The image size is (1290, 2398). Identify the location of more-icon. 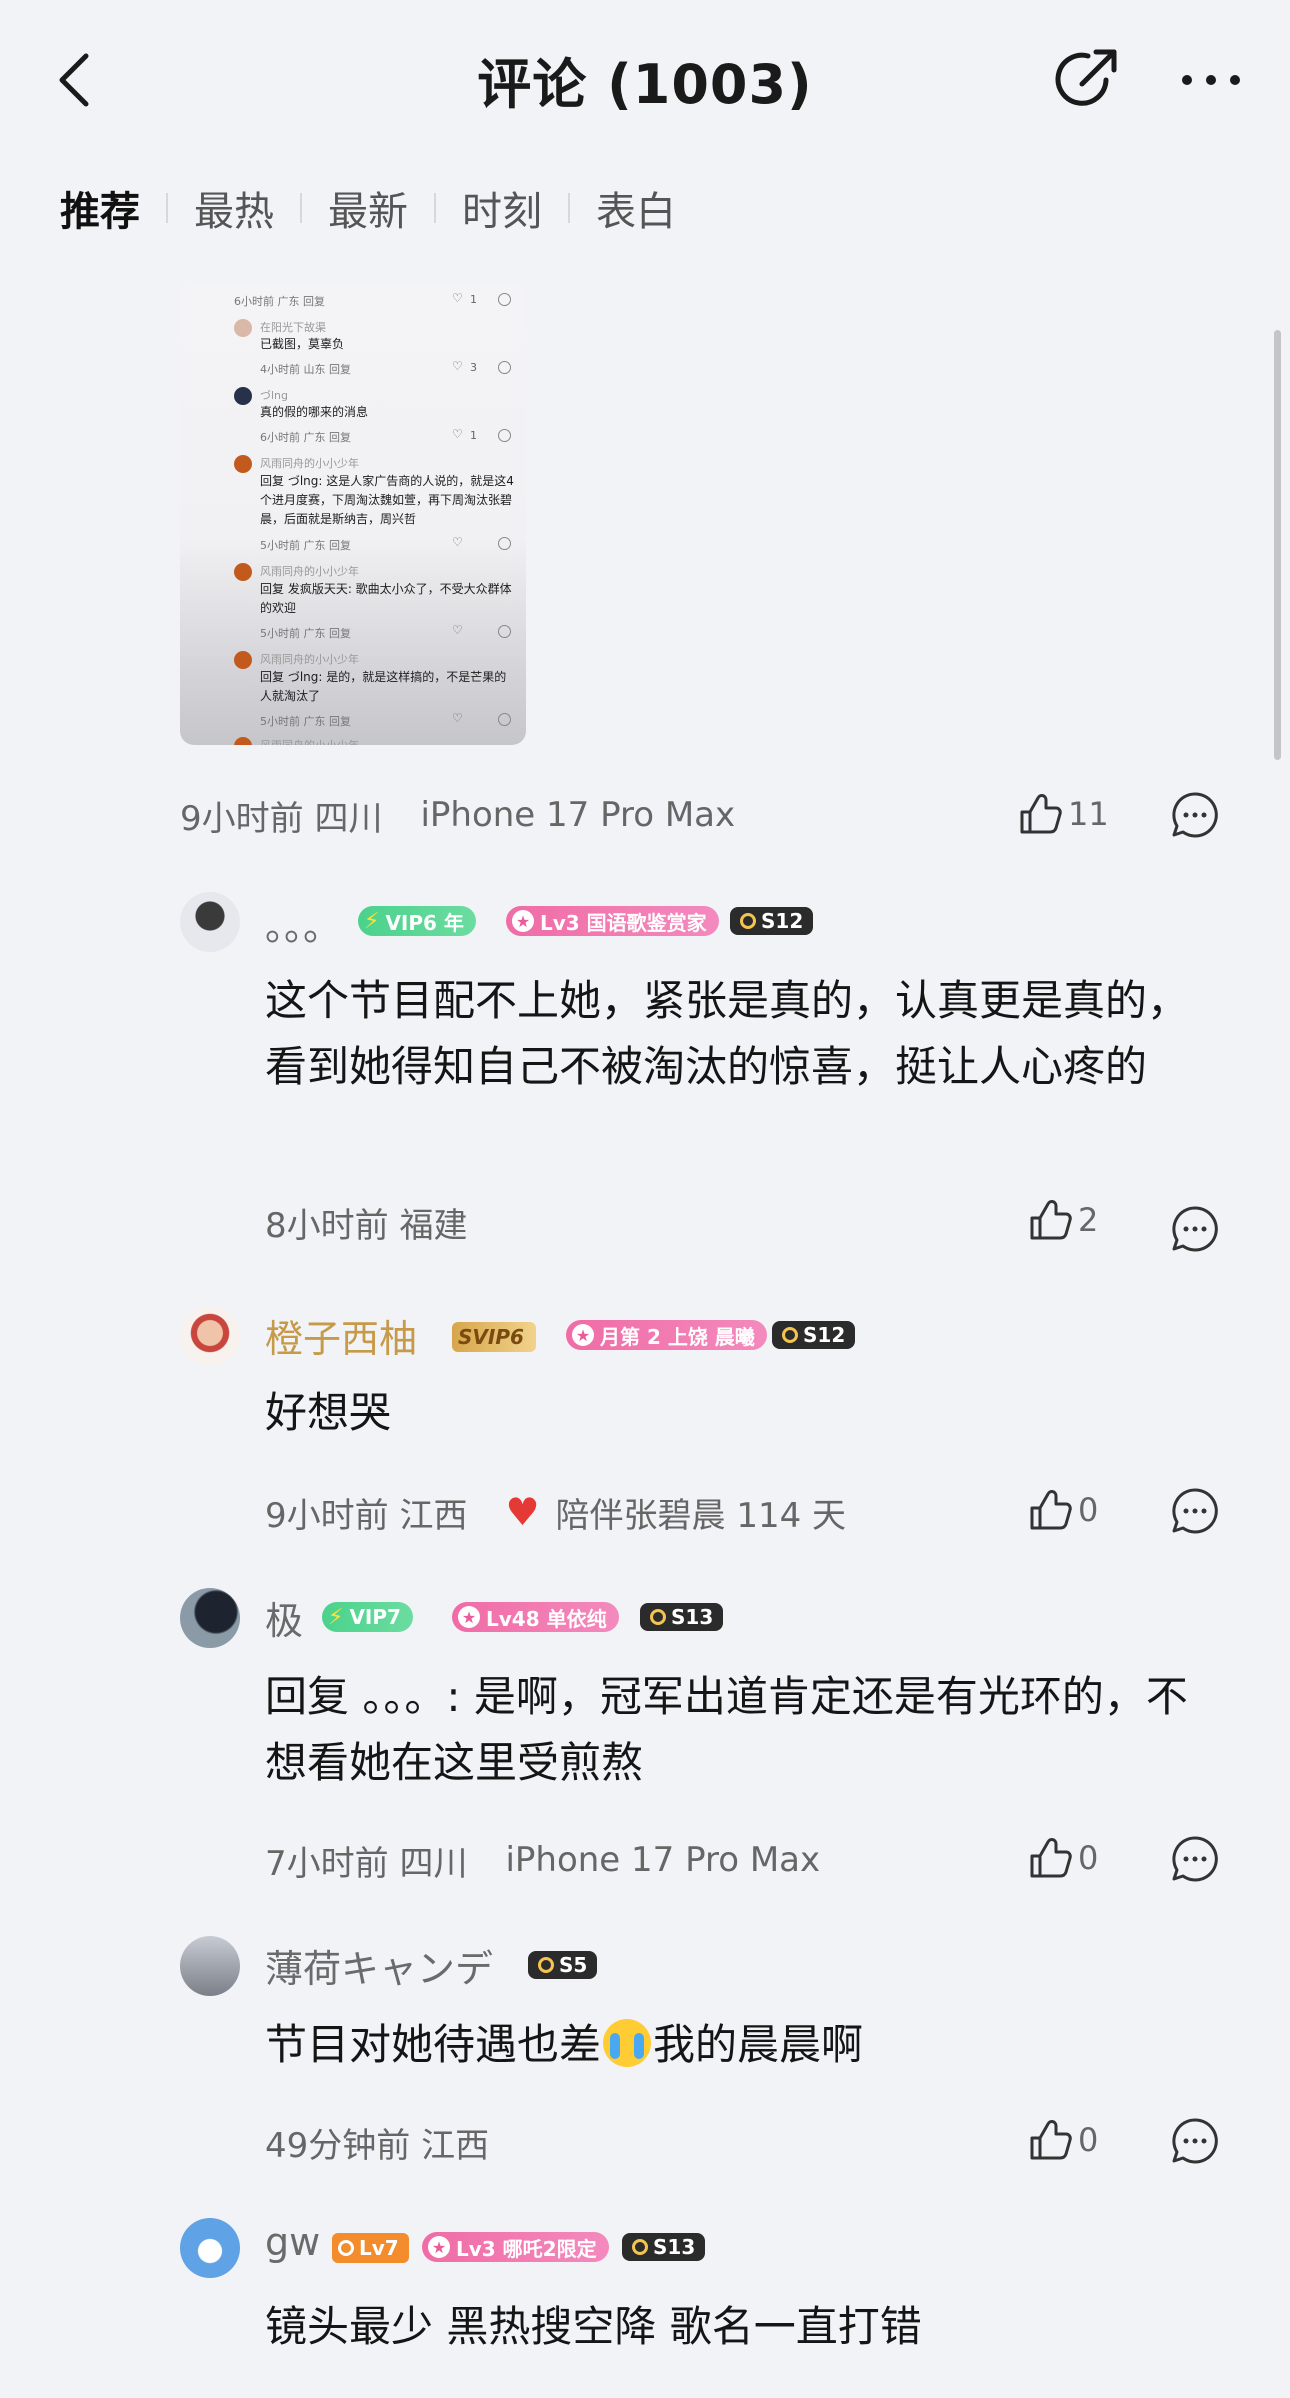
(1211, 80).